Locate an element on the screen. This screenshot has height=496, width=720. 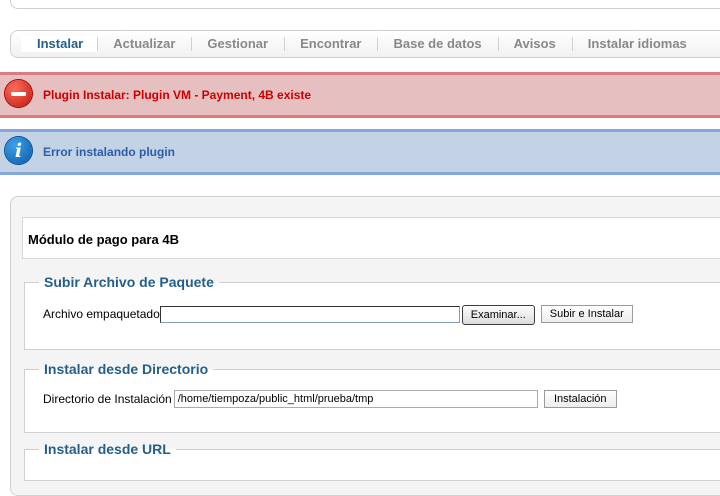
tab-gestionar: Gestionar is located at coordinates (237, 44).